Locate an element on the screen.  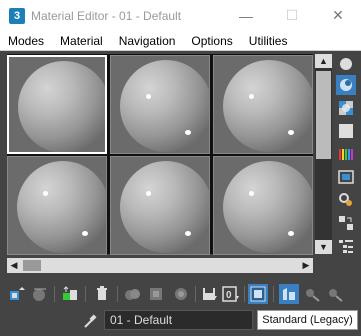
show-shaded-material-icon is located at coordinates (258, 294).